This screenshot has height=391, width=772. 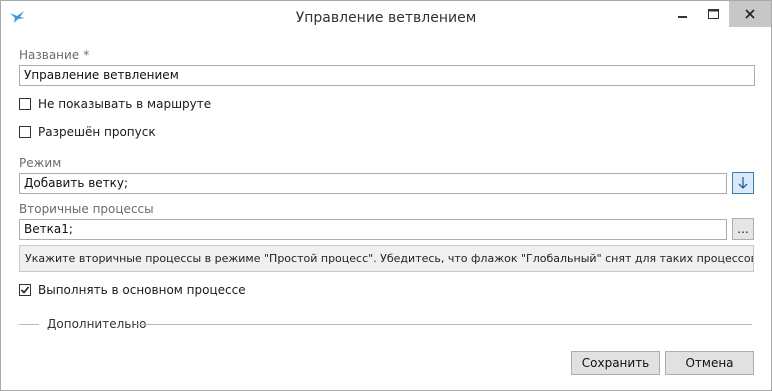 I want to click on hide-in-route-box, so click(x=25, y=104).